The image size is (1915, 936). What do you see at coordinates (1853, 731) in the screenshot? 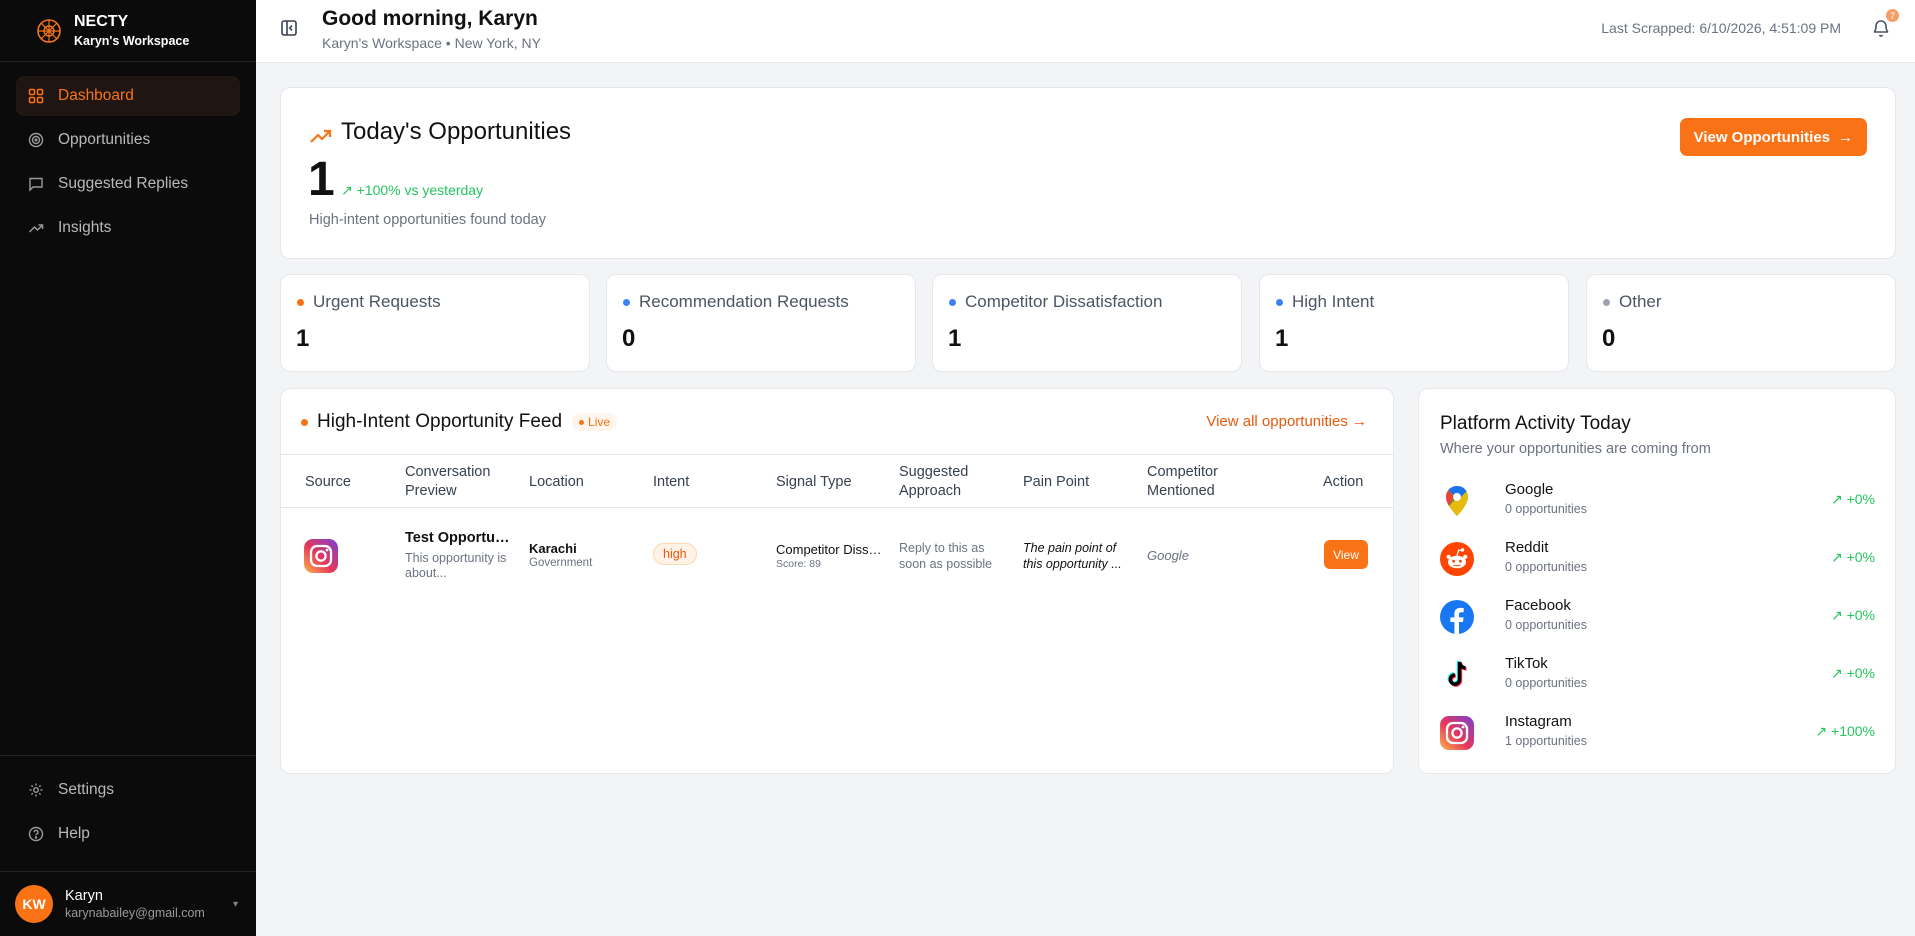
I see `delta-text: +100%` at bounding box center [1853, 731].